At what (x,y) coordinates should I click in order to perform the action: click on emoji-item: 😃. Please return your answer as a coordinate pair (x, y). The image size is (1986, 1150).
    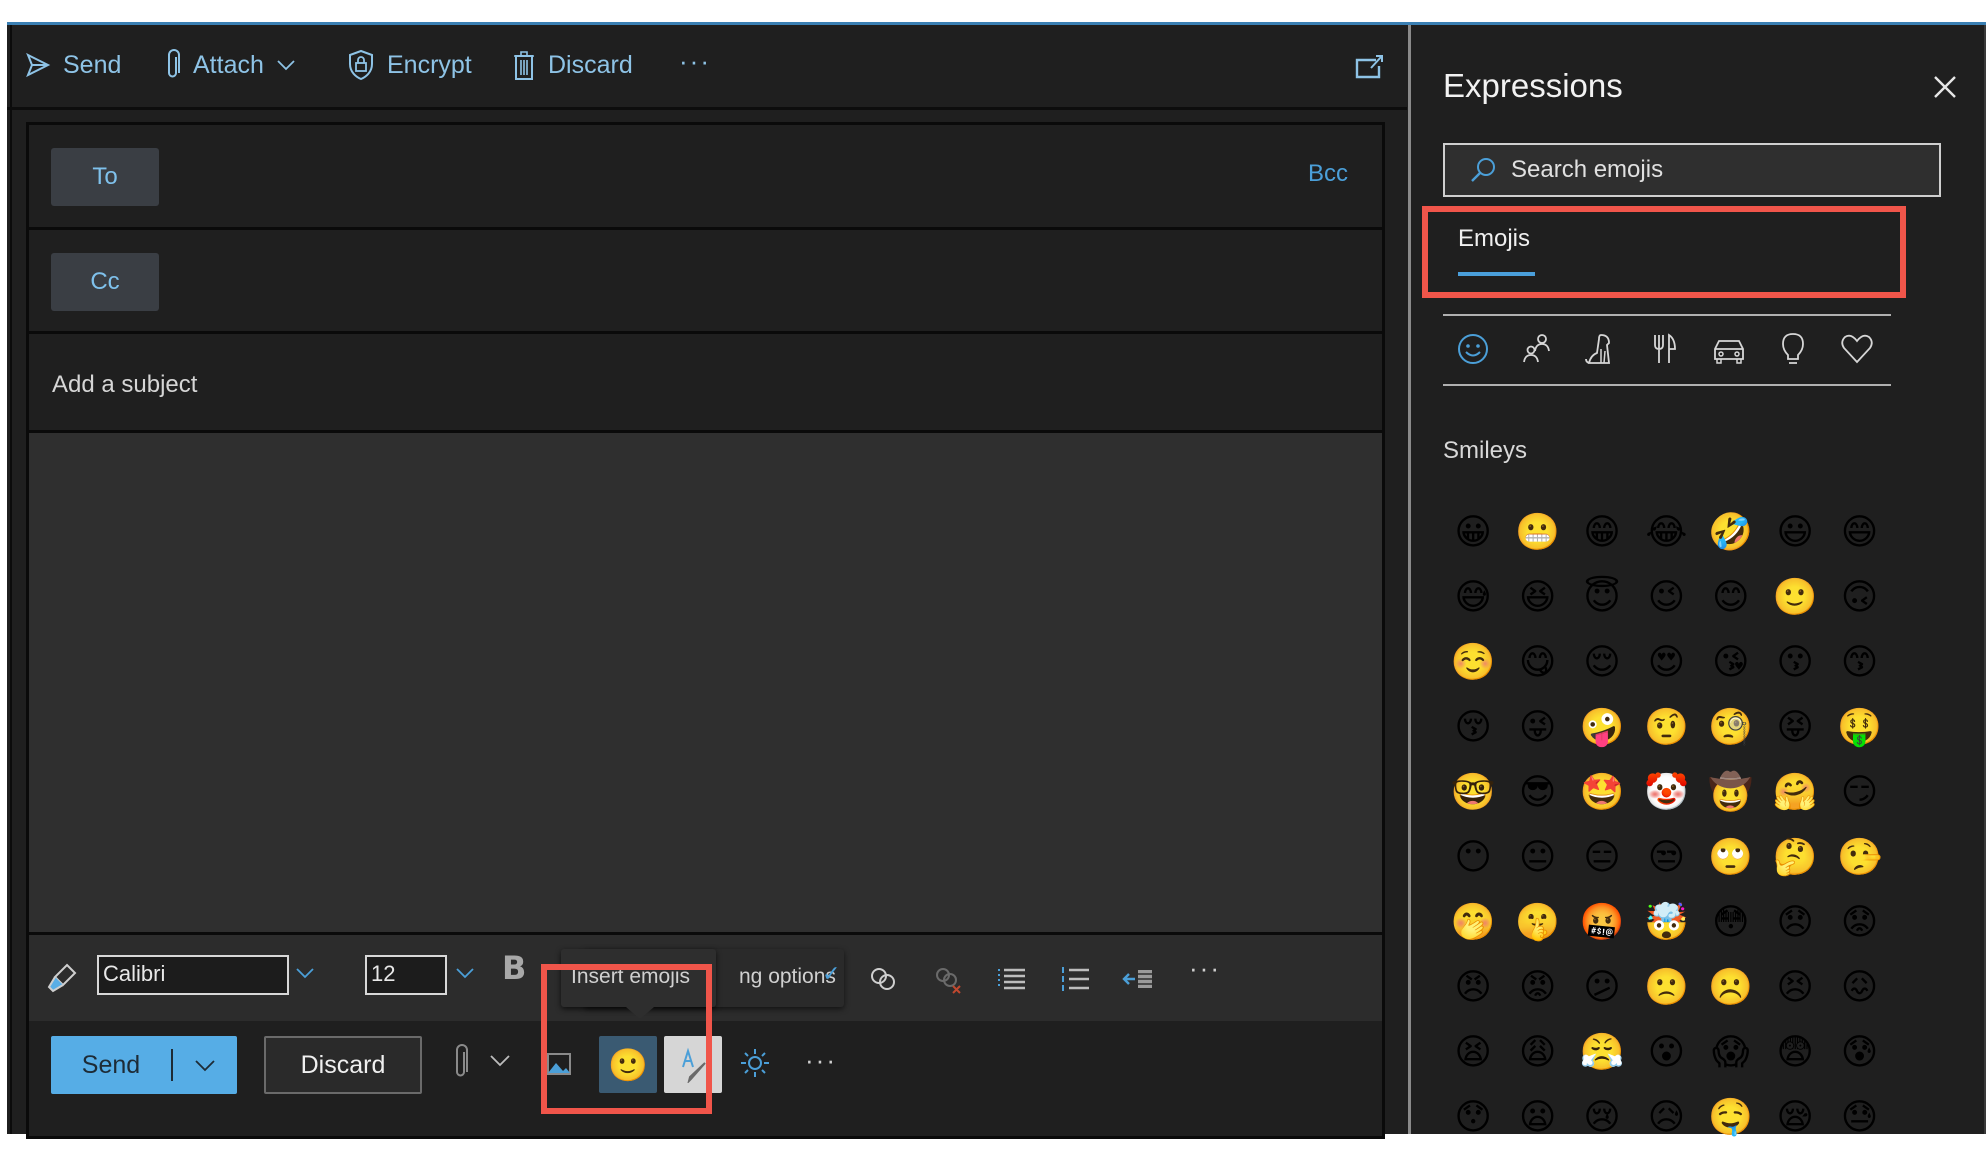
    Looking at the image, I should click on (1795, 532).